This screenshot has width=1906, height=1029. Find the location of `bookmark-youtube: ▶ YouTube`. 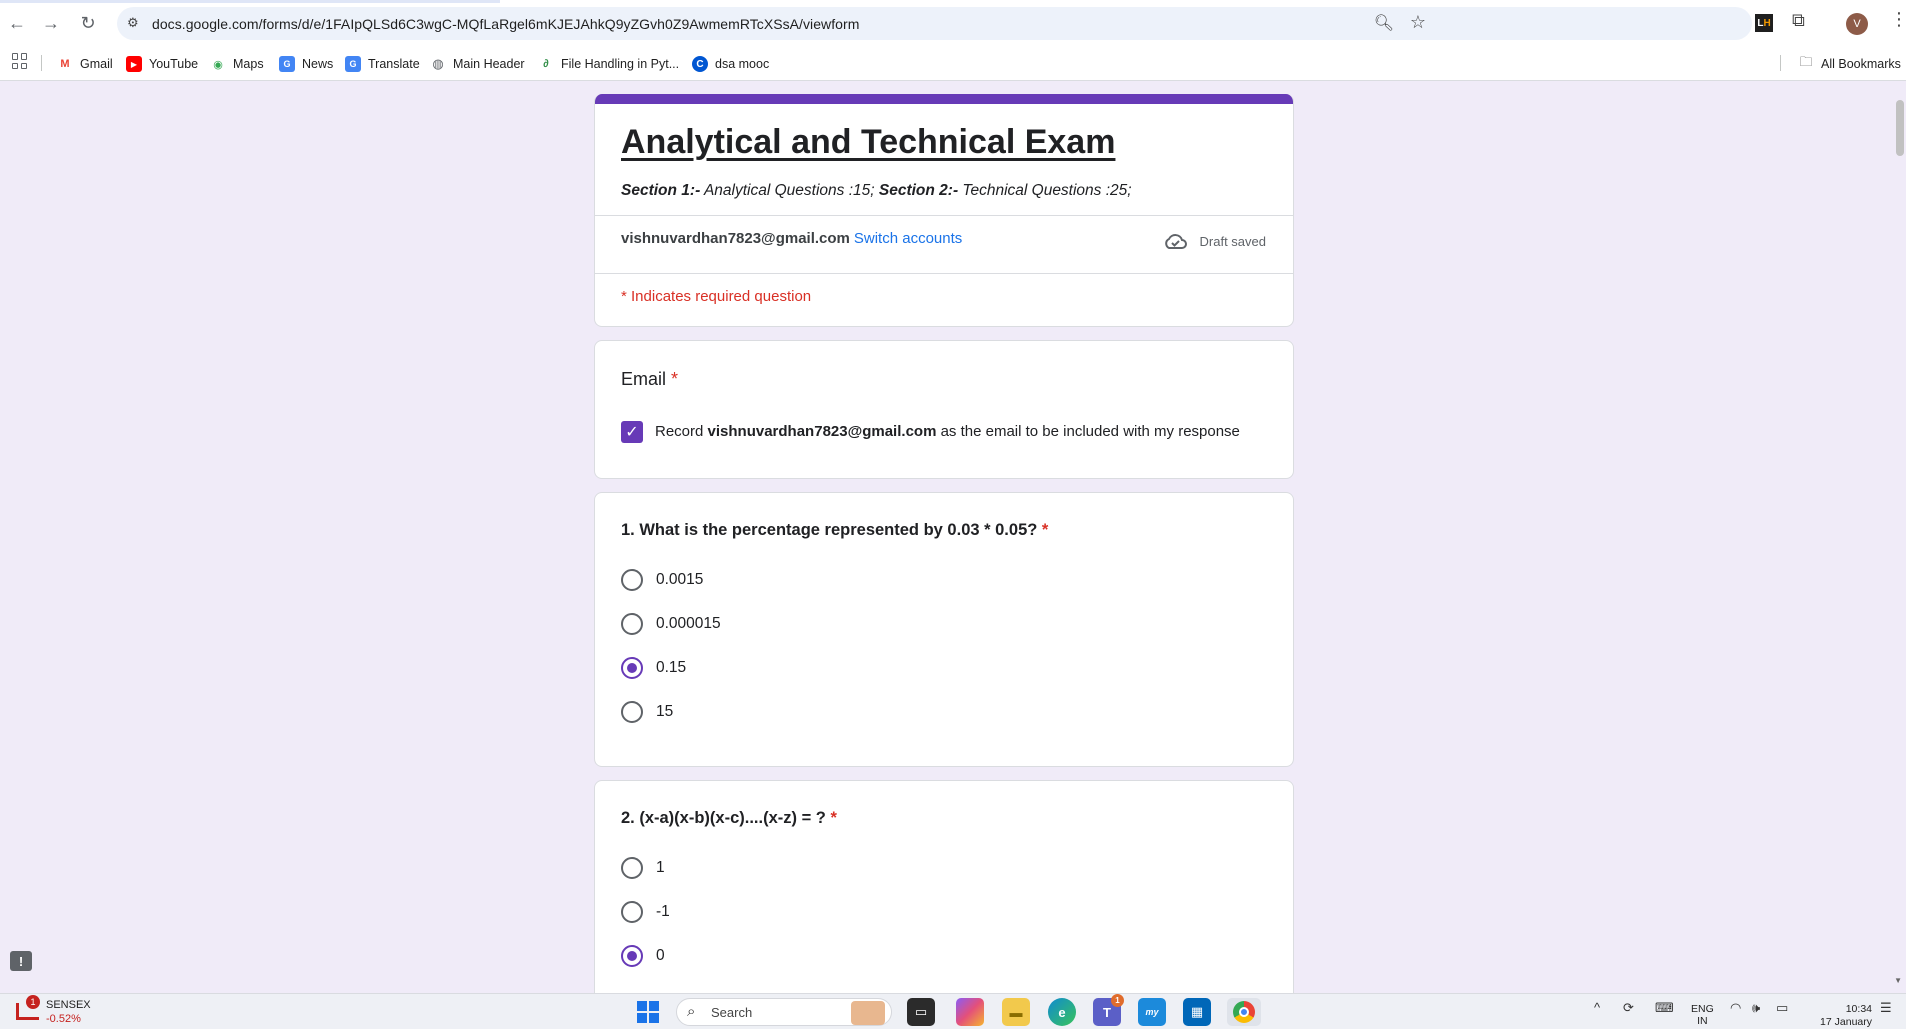

bookmark-youtube: ▶ YouTube is located at coordinates (162, 64).